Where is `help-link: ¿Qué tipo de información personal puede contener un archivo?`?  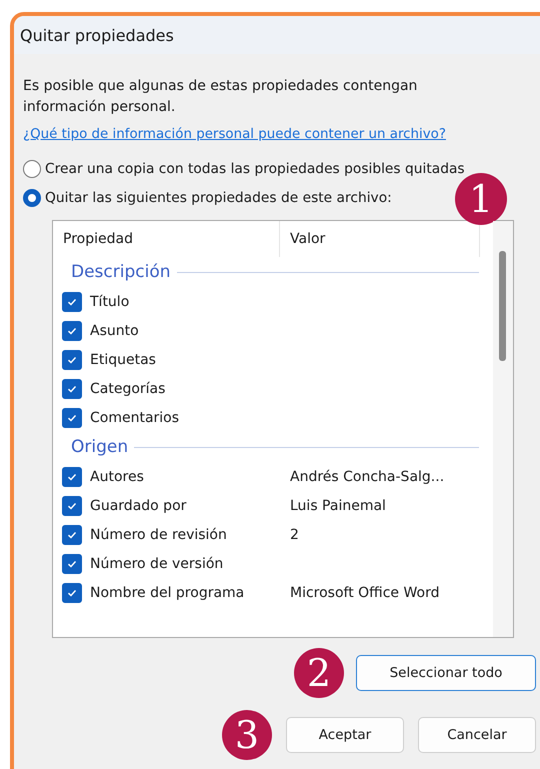 help-link: ¿Qué tipo de información personal puede contener un archivo? is located at coordinates (279, 134).